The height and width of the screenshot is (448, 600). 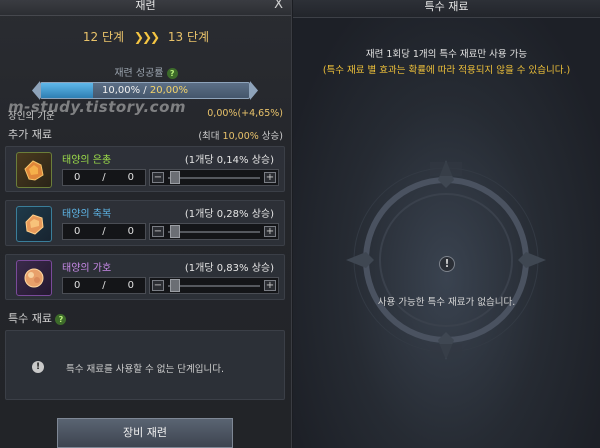 I want to click on success-rate-max: 20,00%, so click(x=168, y=90).